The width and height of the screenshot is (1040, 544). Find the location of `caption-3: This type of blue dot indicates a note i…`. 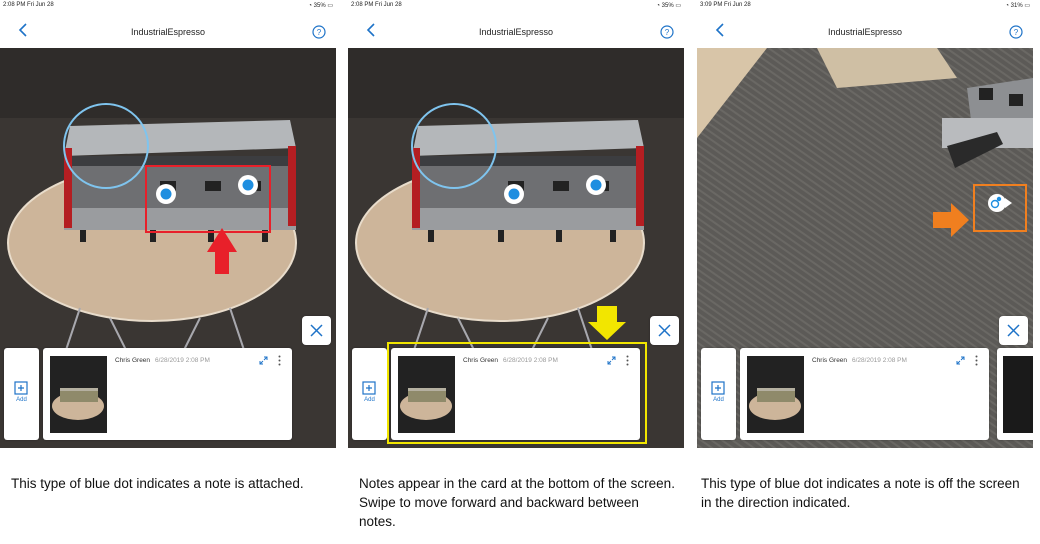

caption-3: This type of blue dot indicates a note i… is located at coordinates (860, 493).